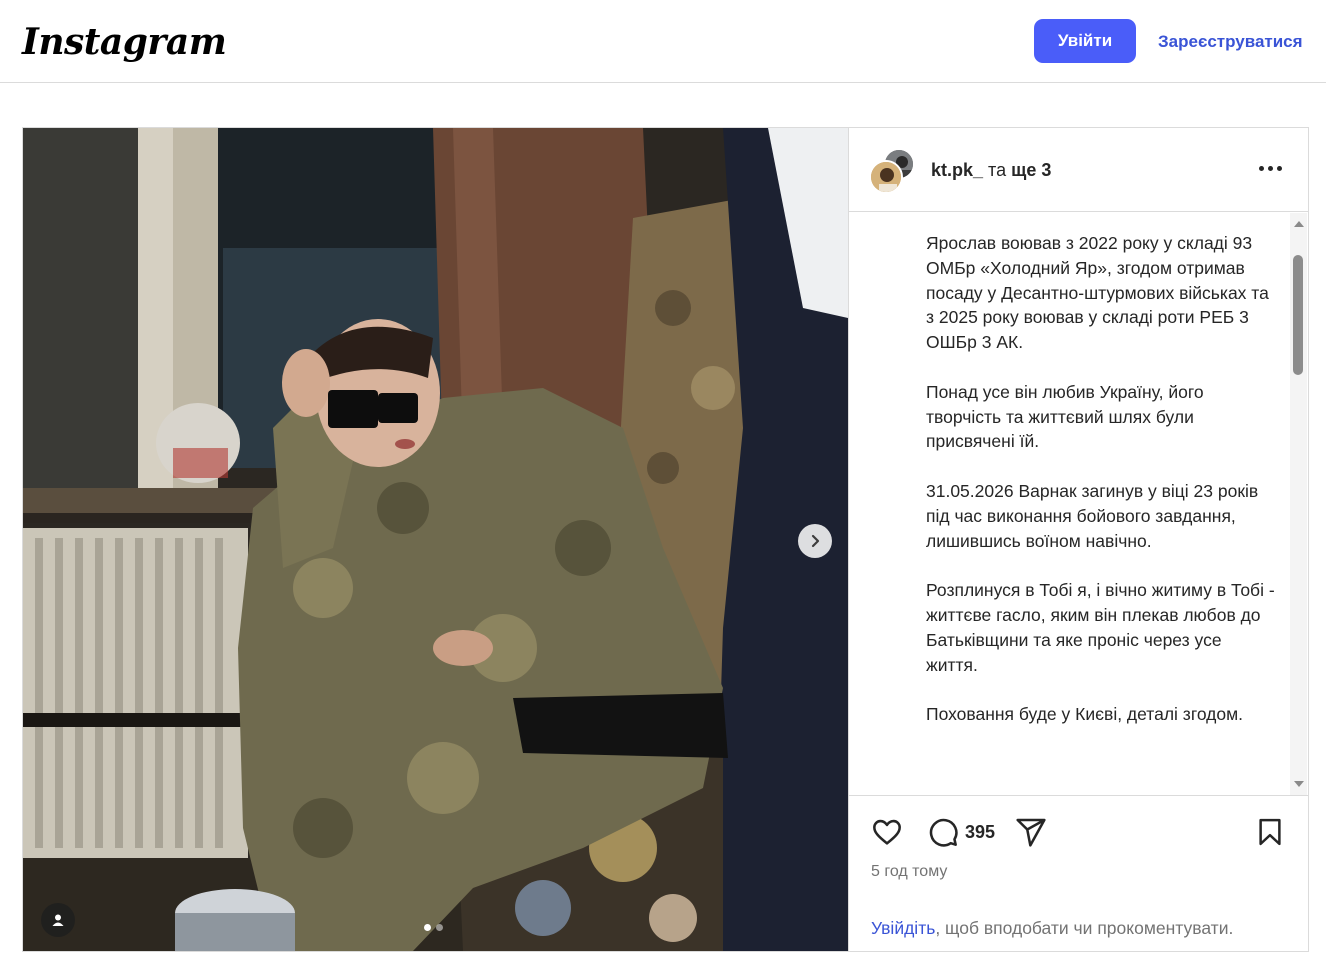 Image resolution: width=1326 pixels, height=966 pixels. I want to click on signup-link: Зареєструватися, so click(1230, 42).